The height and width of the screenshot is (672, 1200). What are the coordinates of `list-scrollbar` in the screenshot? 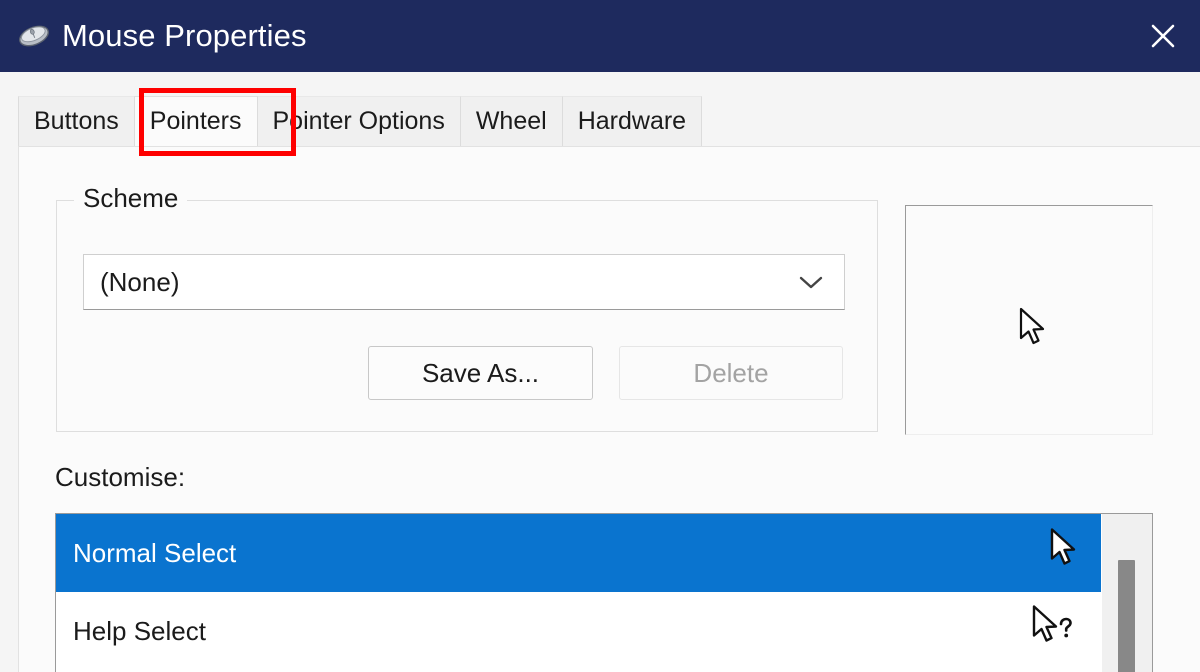 It's located at (1126, 593).